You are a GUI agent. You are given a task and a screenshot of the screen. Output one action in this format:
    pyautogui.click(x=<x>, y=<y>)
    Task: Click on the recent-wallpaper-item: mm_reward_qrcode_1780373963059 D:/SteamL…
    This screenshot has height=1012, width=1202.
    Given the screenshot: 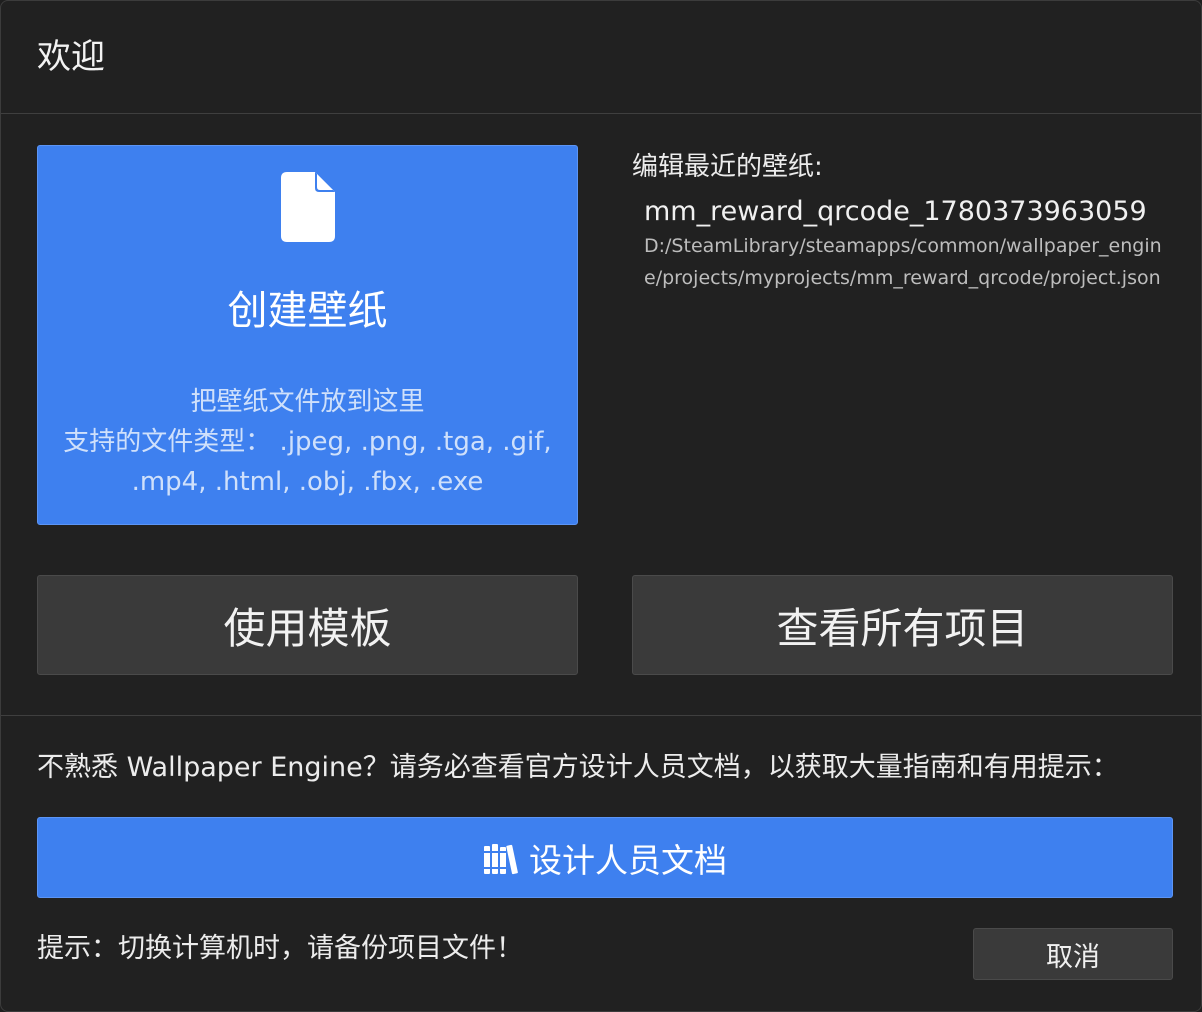 What is the action you would take?
    pyautogui.click(x=909, y=244)
    